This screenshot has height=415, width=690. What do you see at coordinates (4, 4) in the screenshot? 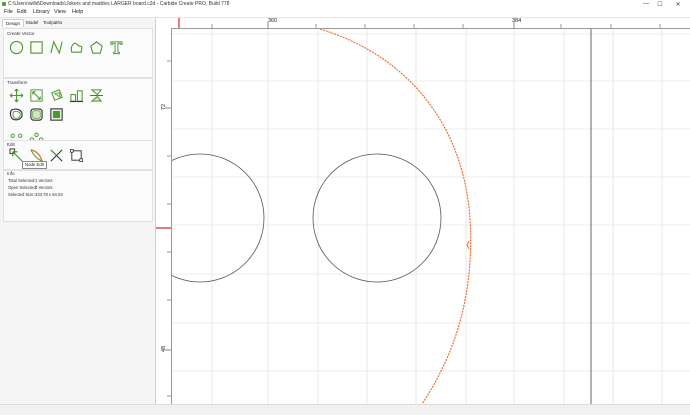
I see `app-icon` at bounding box center [4, 4].